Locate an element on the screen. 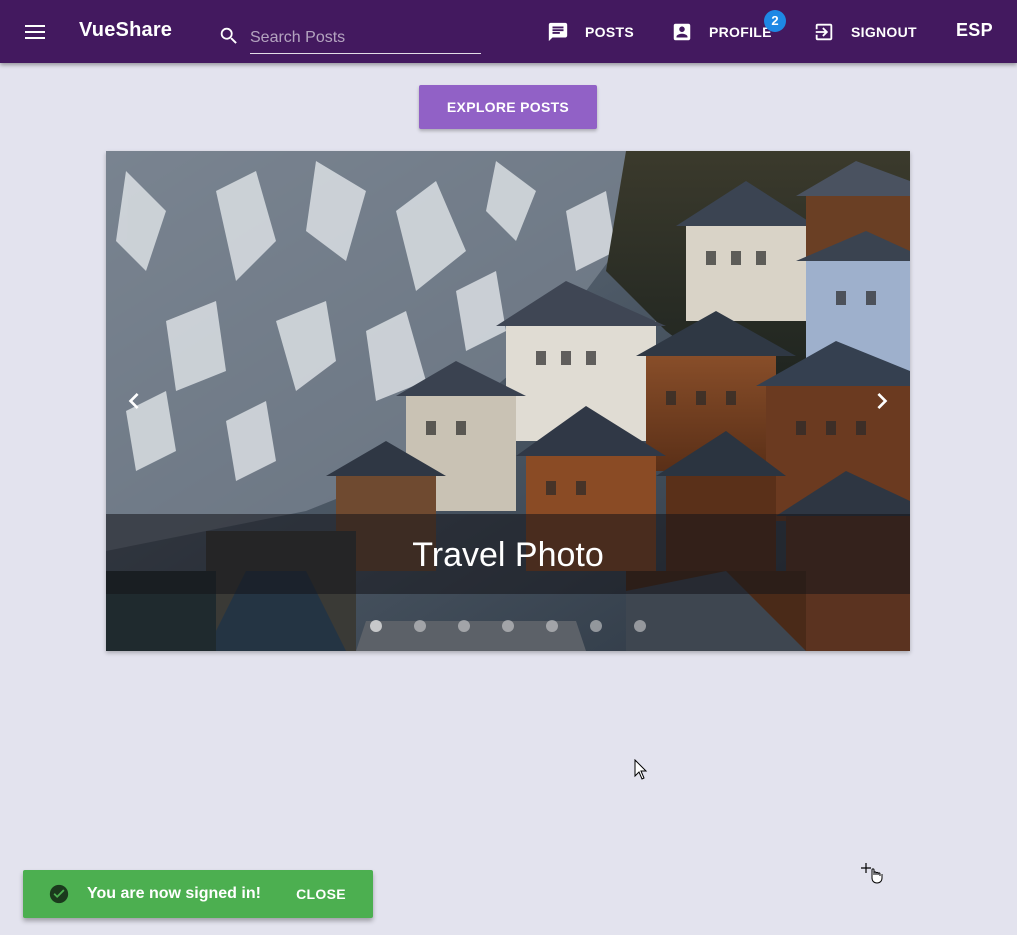  menu-icon is located at coordinates (35, 32).